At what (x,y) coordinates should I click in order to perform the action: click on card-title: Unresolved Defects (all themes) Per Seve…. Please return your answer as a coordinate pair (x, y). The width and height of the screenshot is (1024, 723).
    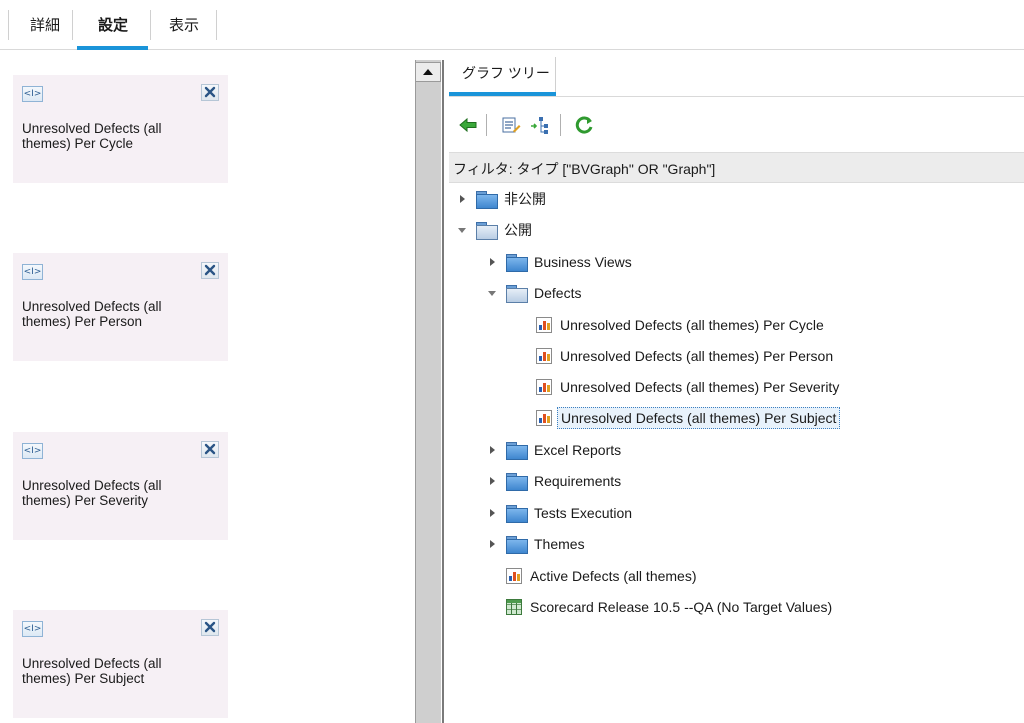
    Looking at the image, I should click on (92, 493).